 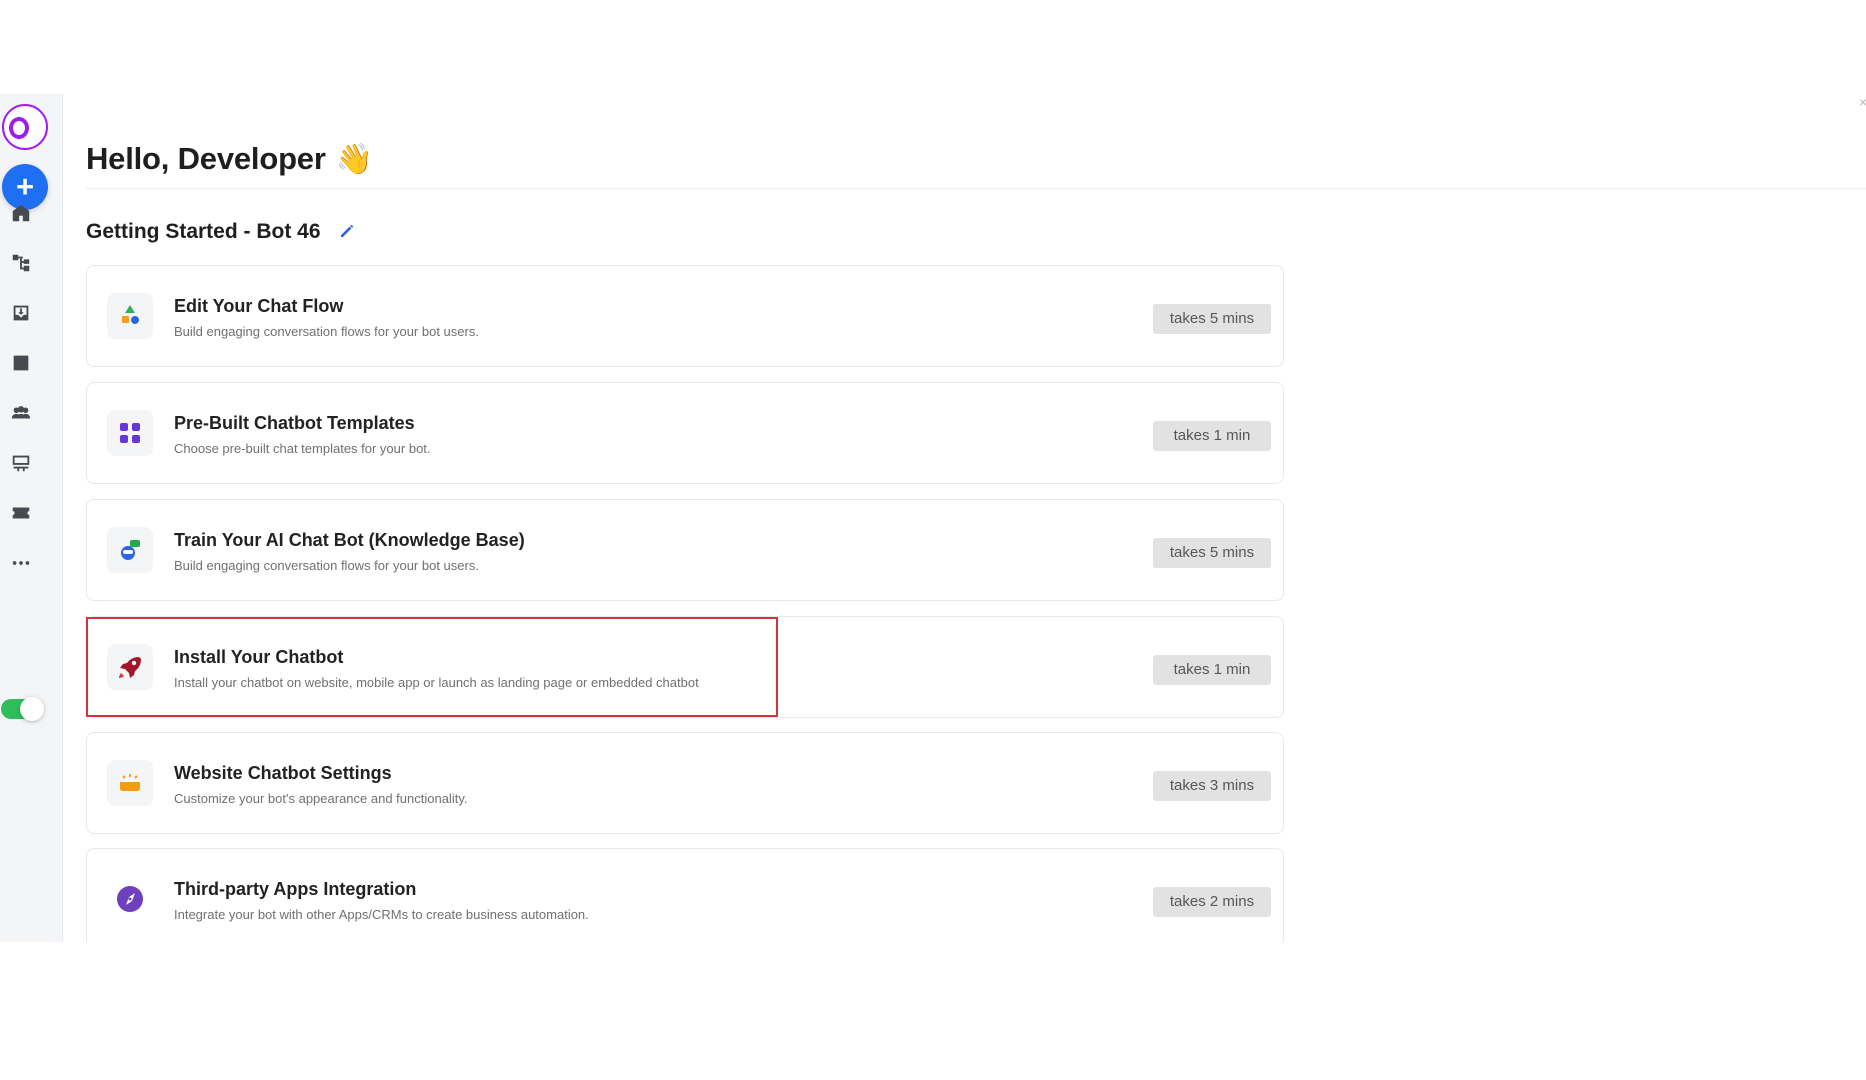 I want to click on rocket-icon, so click(x=130, y=667).